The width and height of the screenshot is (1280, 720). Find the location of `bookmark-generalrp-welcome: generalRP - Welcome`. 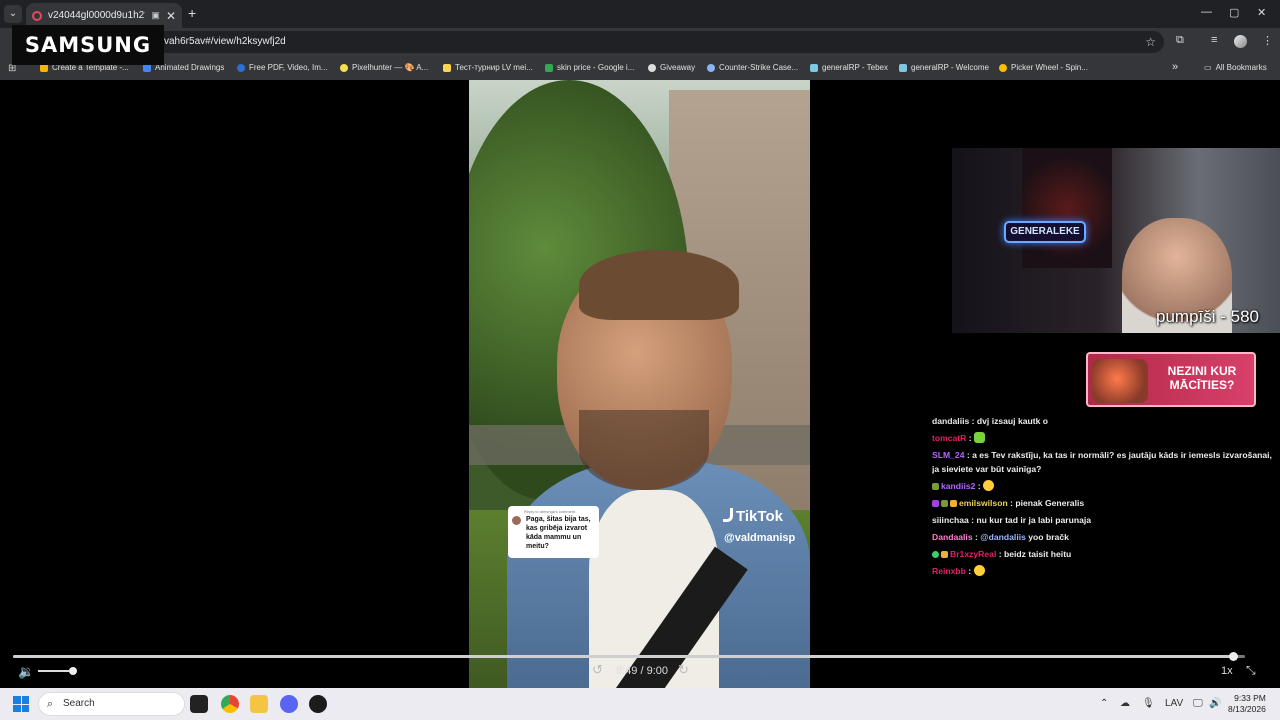

bookmark-generalrp-welcome: generalRP - Welcome is located at coordinates (944, 67).